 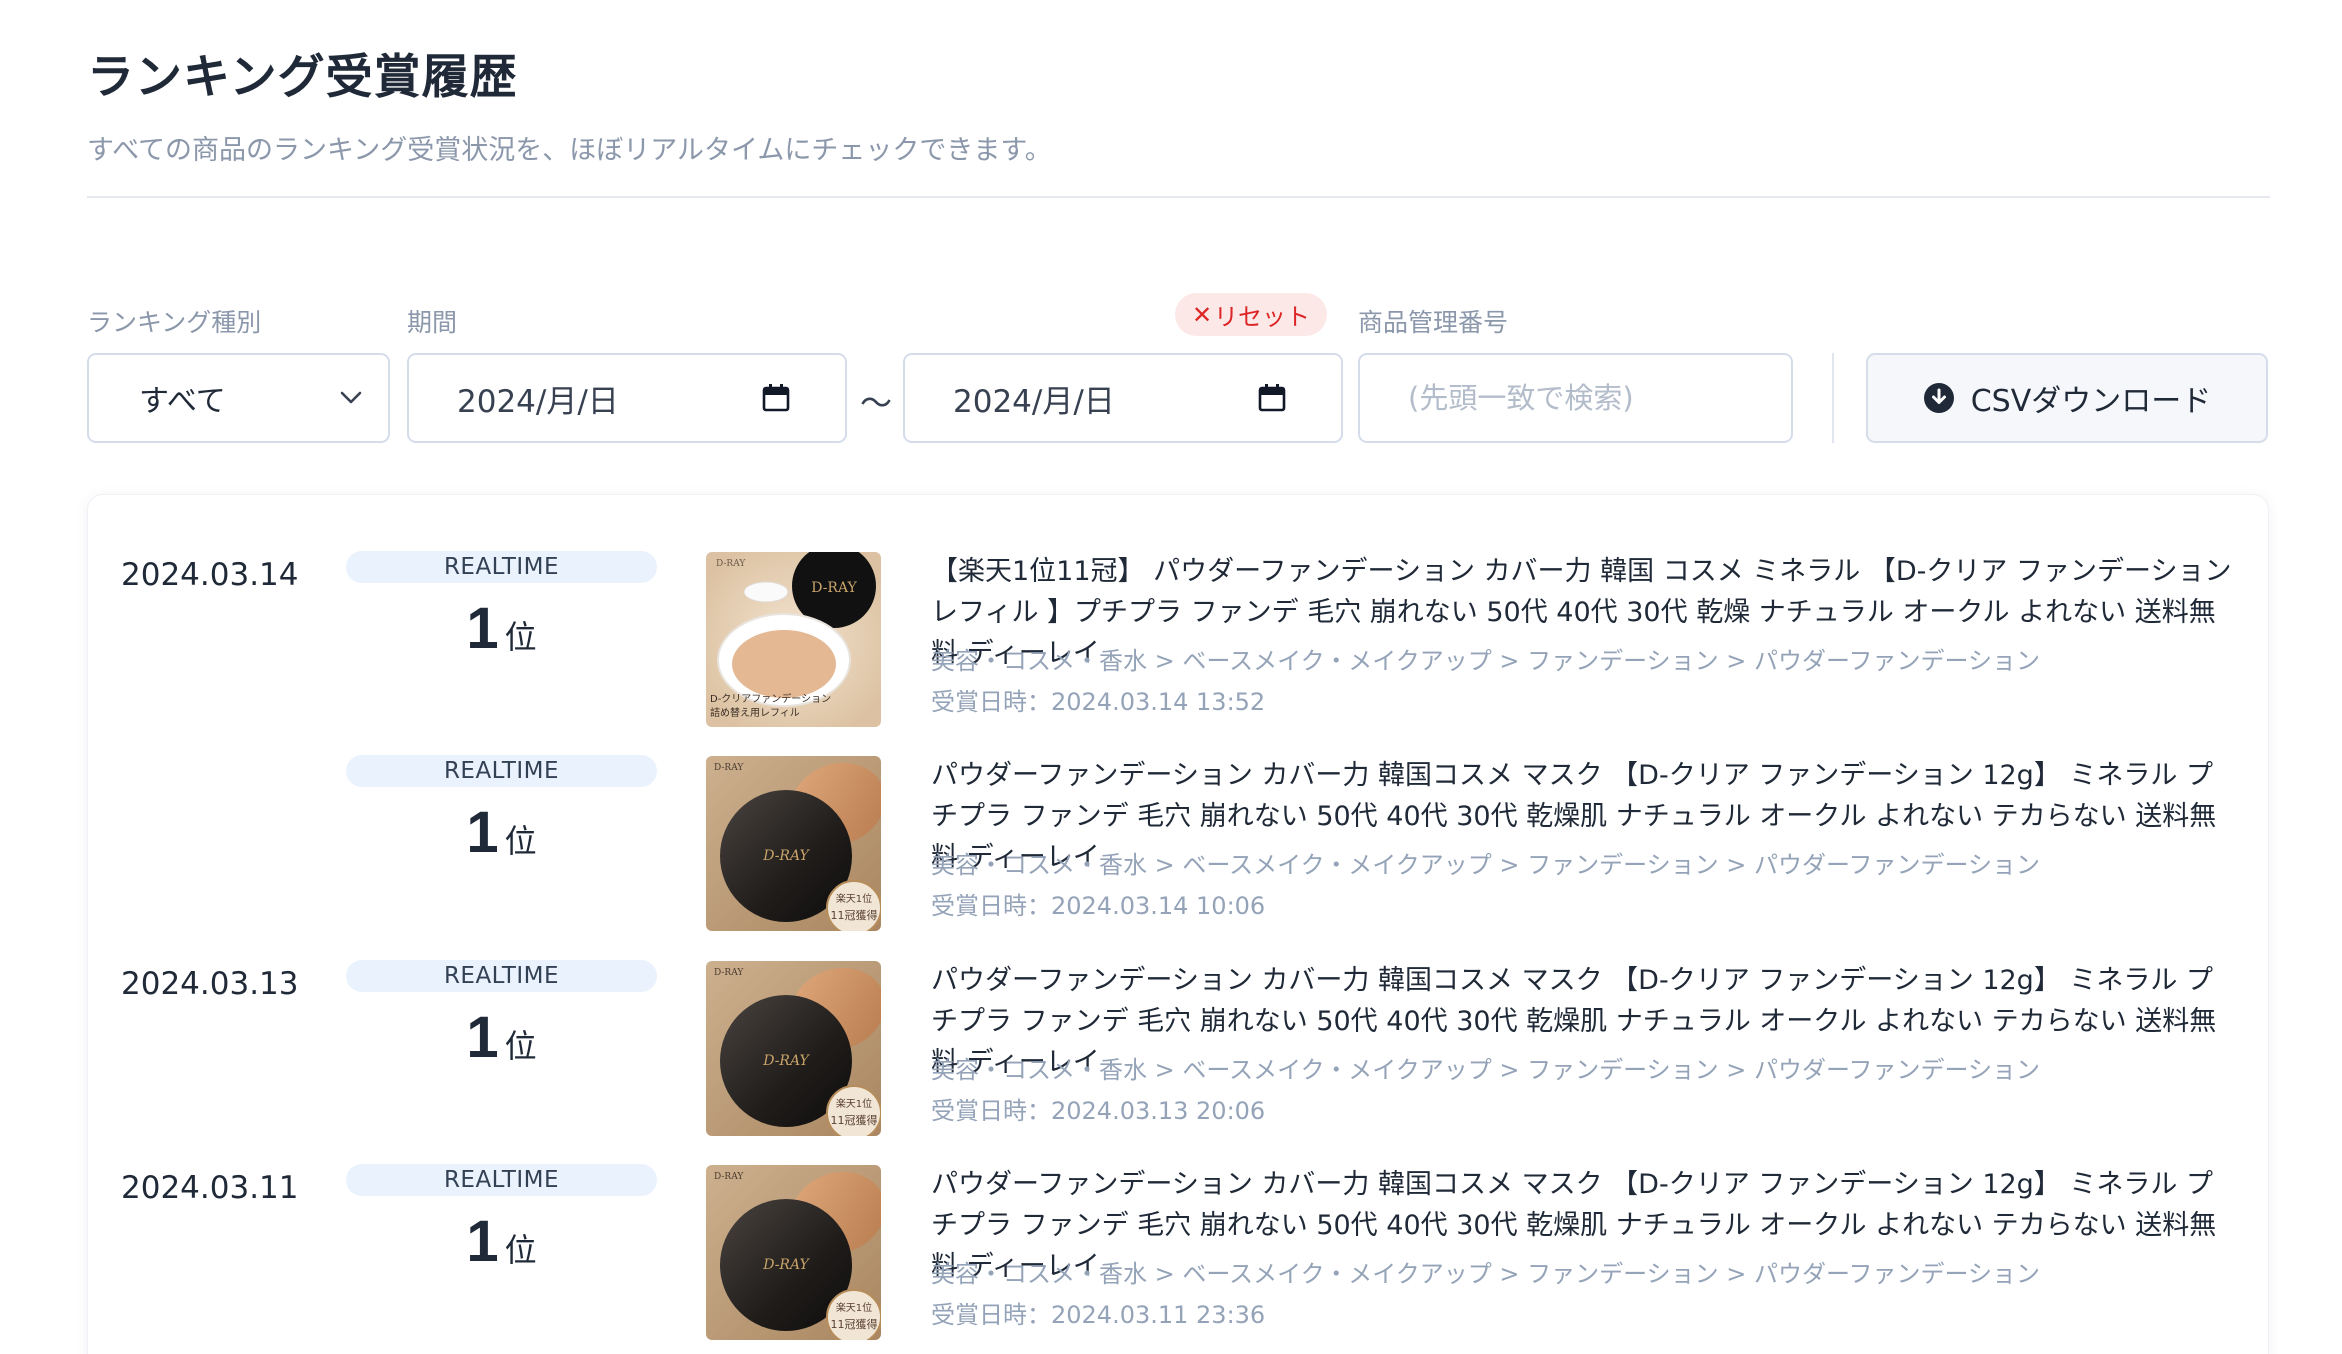 I want to click on header-divider, so click(x=1178, y=197).